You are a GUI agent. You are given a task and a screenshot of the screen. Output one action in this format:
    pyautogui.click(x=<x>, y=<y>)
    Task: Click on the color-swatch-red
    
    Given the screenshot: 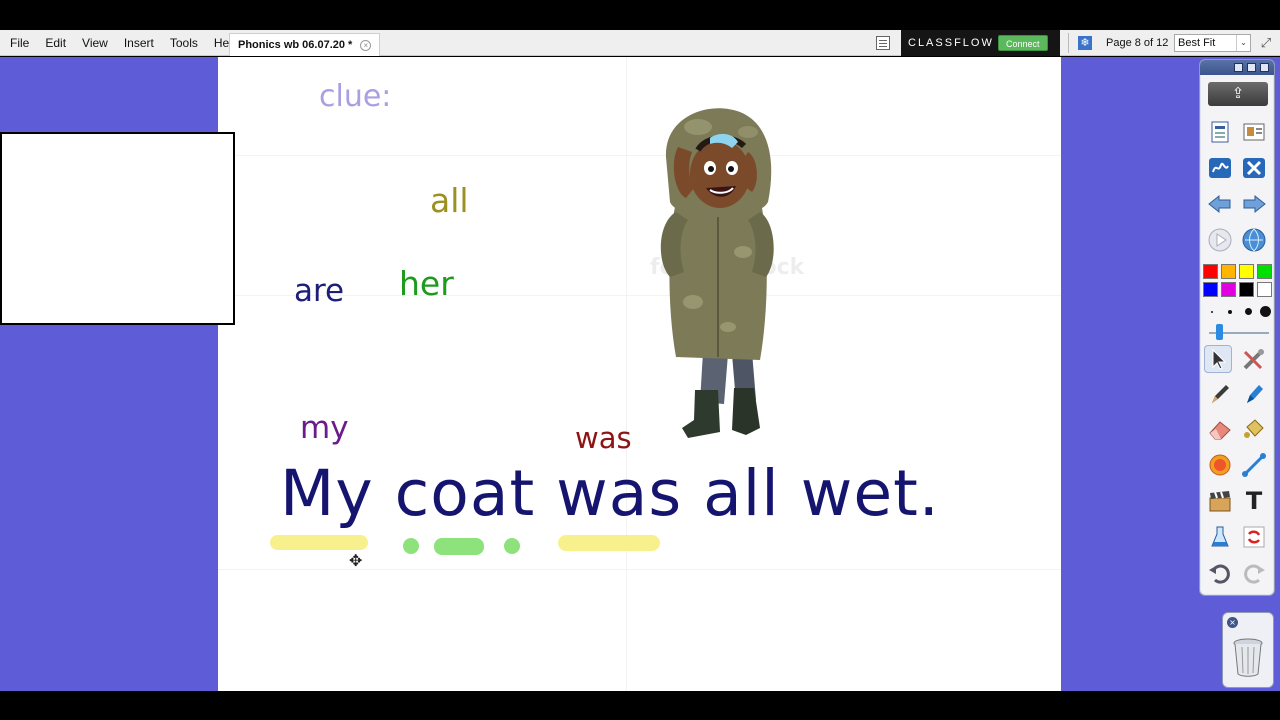 What is the action you would take?
    pyautogui.click(x=1210, y=271)
    